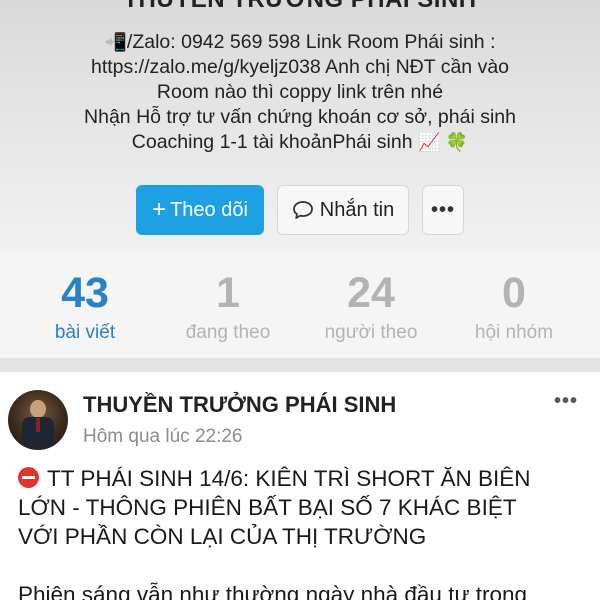  I want to click on chat-bubble-icon, so click(302, 210).